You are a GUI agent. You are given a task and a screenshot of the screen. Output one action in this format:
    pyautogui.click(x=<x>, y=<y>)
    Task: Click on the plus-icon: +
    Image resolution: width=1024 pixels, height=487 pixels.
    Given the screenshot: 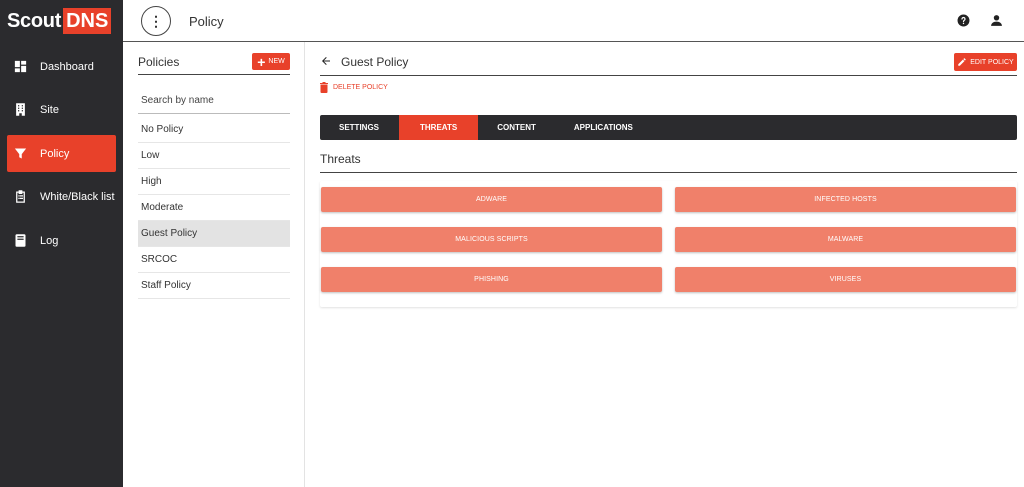 What is the action you would take?
    pyautogui.click(x=261, y=61)
    